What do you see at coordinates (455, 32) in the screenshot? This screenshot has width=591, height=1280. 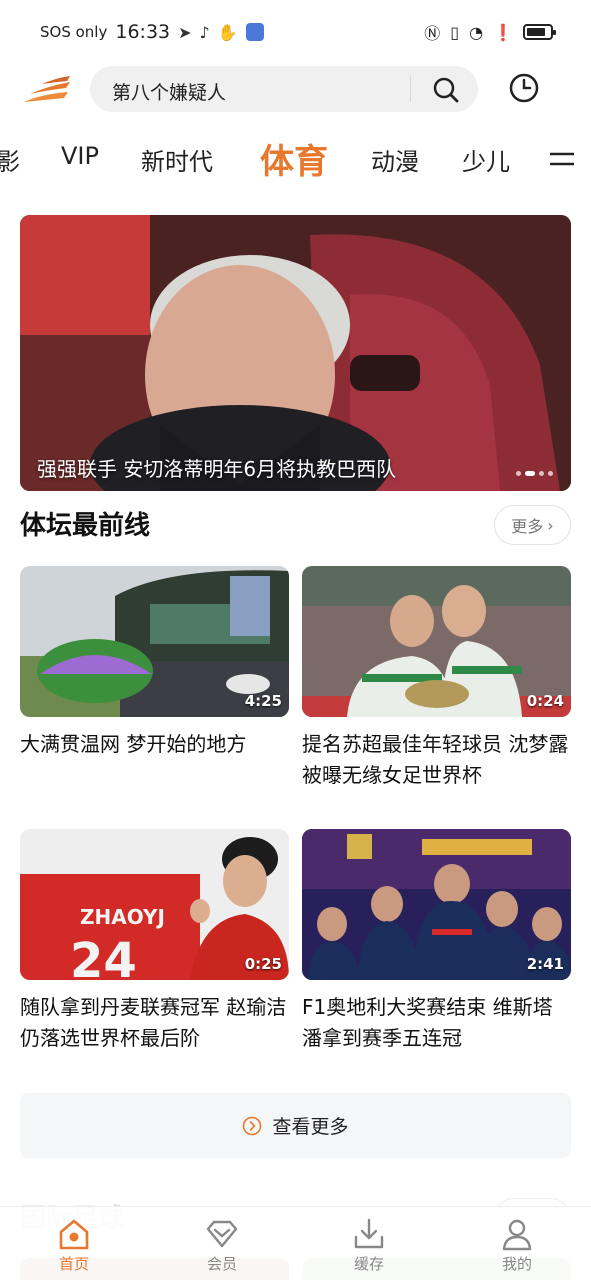 I see `vibrate-icon: ▯` at bounding box center [455, 32].